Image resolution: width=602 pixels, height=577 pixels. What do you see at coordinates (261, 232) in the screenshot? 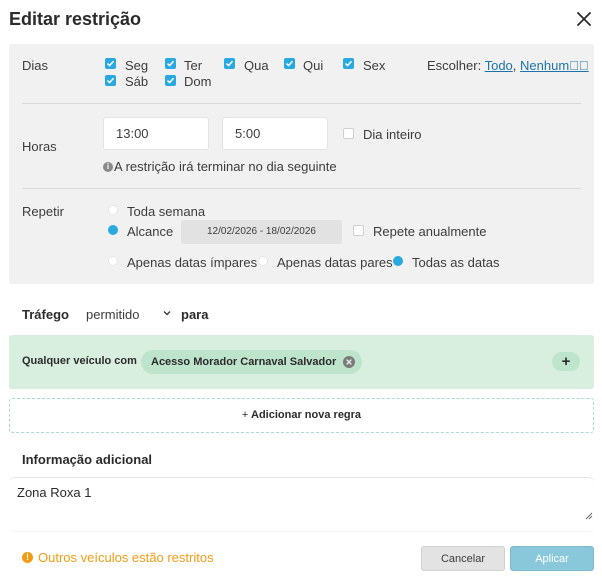
I see `date-range-picker: 12/02/2026 - 18/02/2026` at bounding box center [261, 232].